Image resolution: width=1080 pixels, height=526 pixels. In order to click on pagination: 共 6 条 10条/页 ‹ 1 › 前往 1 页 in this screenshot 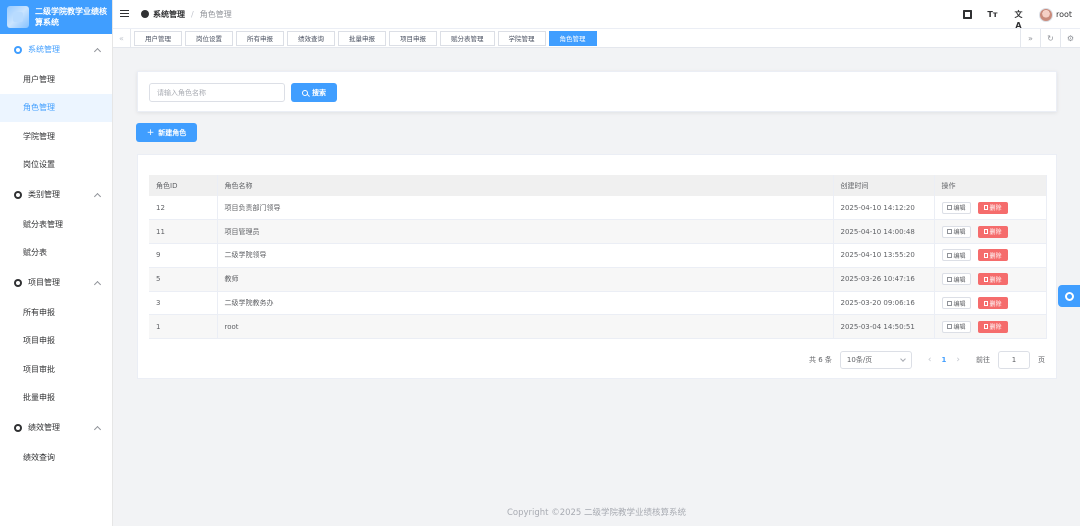, I will do `click(927, 360)`.